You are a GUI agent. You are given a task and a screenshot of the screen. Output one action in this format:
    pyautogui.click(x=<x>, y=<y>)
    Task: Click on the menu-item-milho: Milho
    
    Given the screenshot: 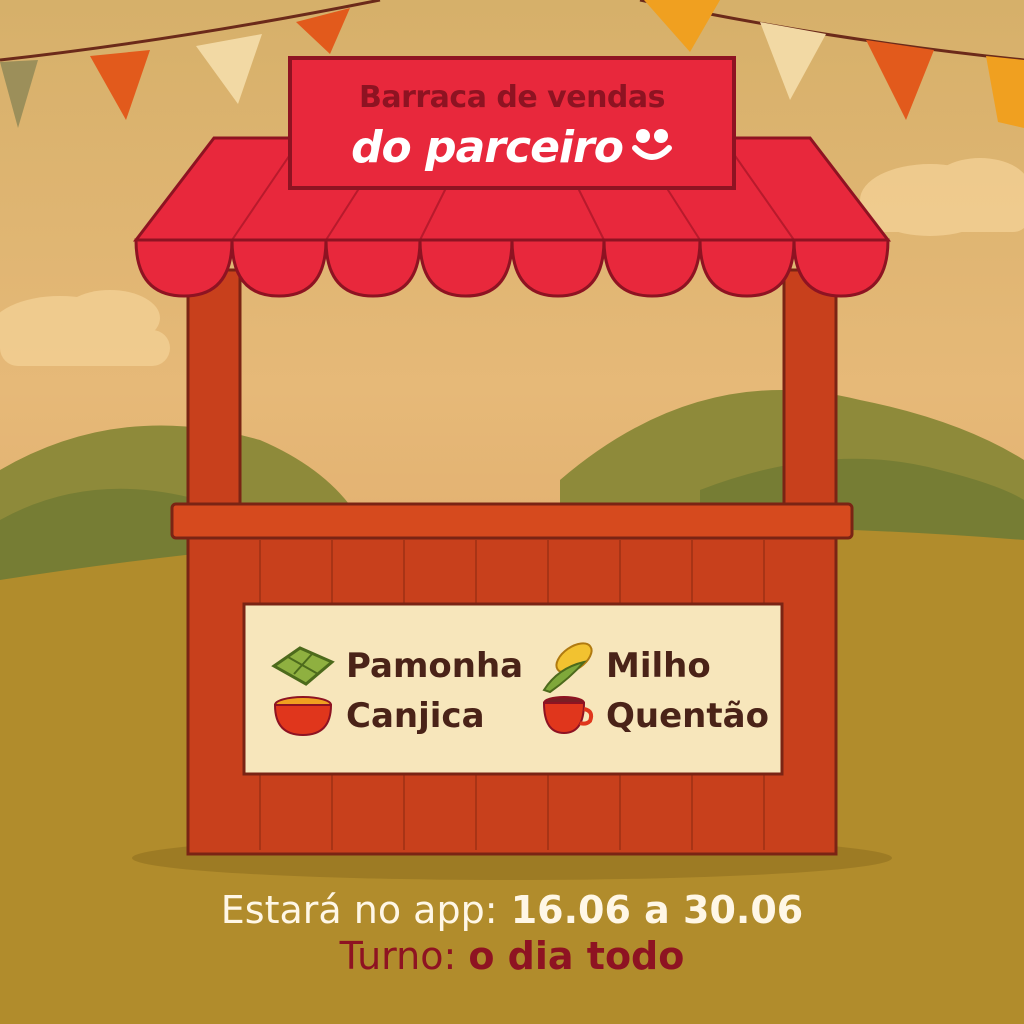 What is the action you would take?
    pyautogui.click(x=625, y=667)
    